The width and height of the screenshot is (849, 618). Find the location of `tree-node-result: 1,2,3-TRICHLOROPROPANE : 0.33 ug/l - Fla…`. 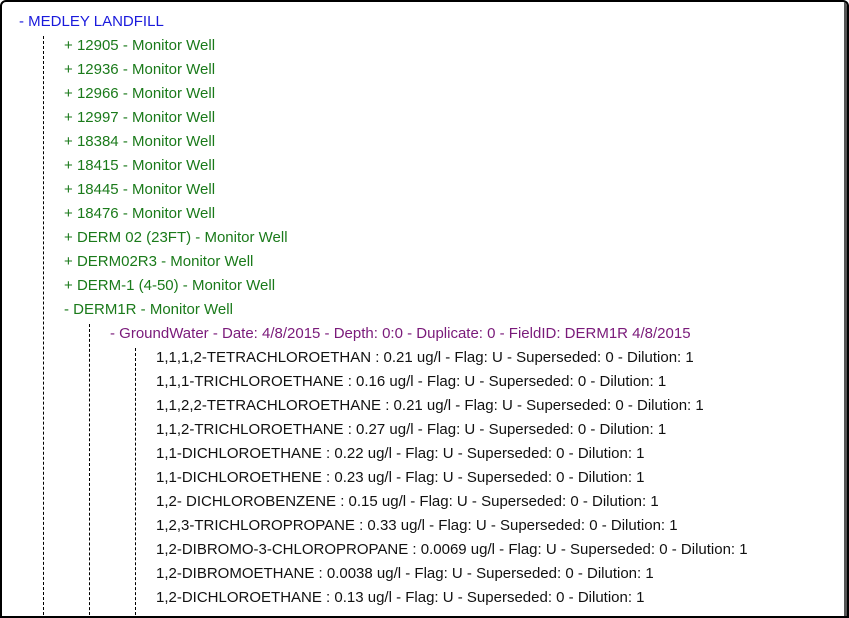

tree-node-result: 1,2,3-TRICHLOROPROPANE : 0.33 ug/l - Fla… is located at coordinates (417, 526).